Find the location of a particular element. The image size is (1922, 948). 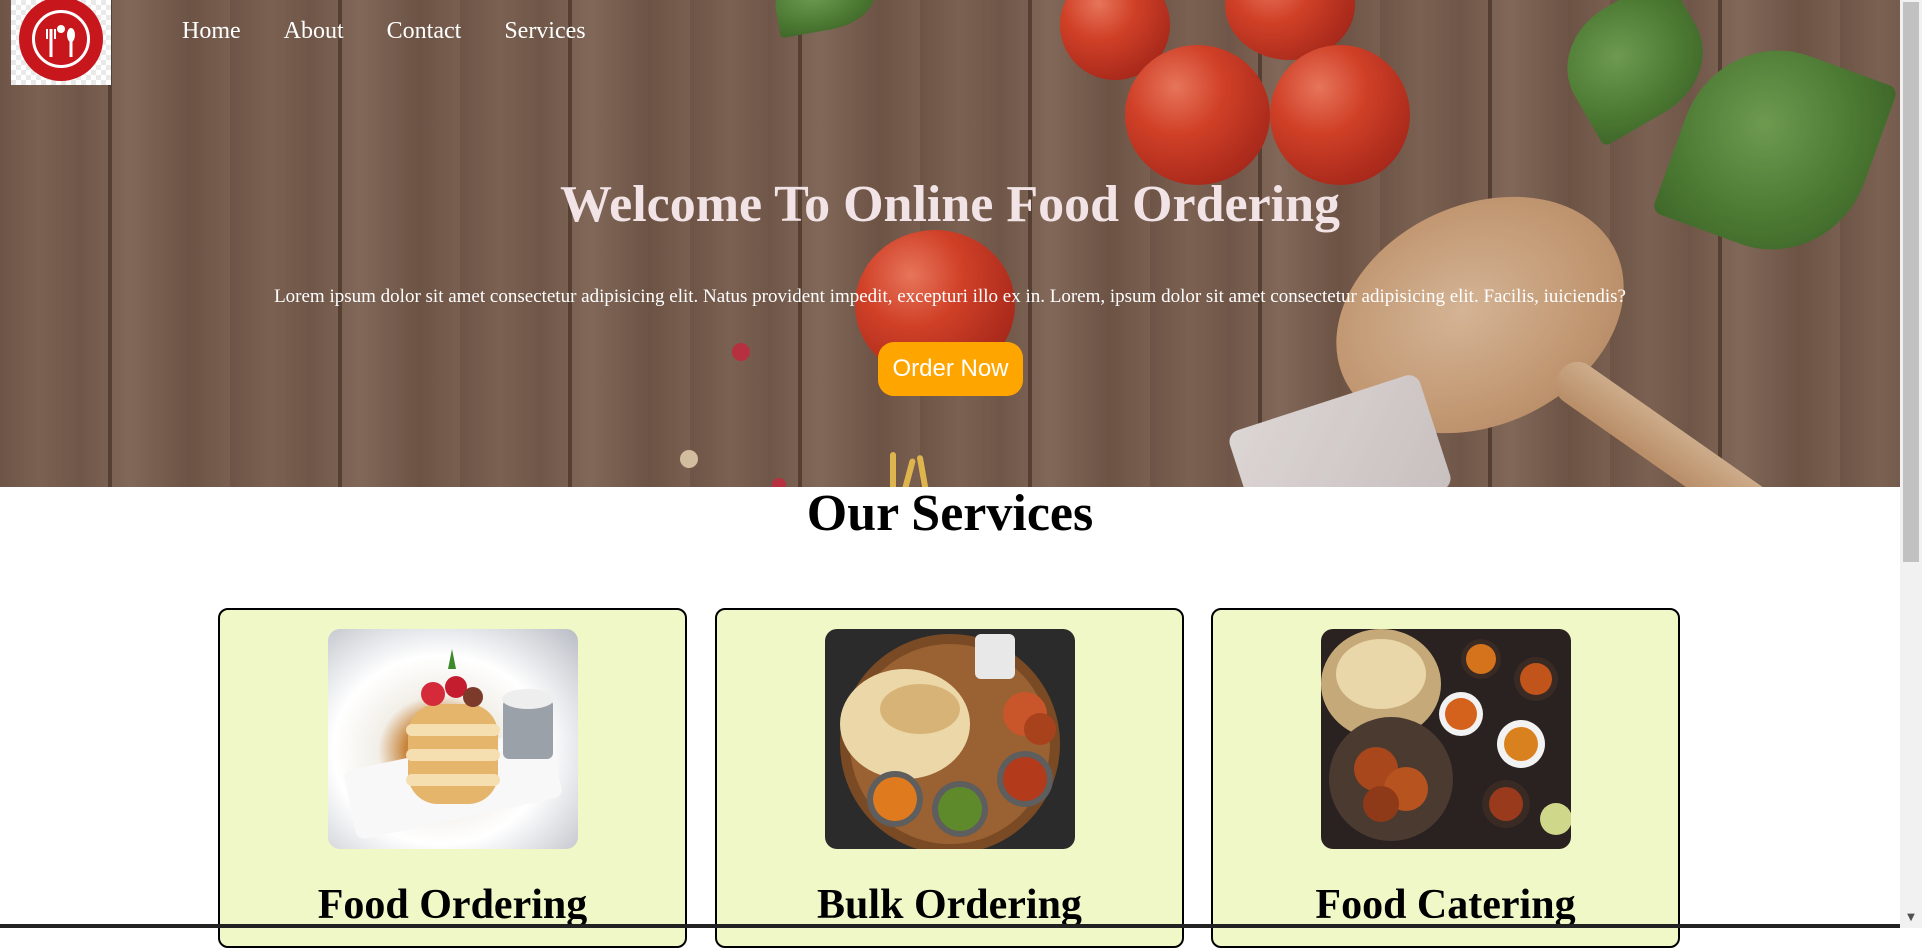

nav-about: About is located at coordinates (314, 31).